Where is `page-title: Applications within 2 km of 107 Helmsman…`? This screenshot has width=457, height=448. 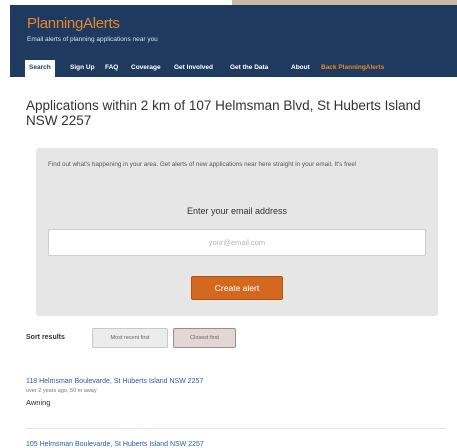
page-title: Applications within 2 km of 107 Helmsman… is located at coordinates (223, 113).